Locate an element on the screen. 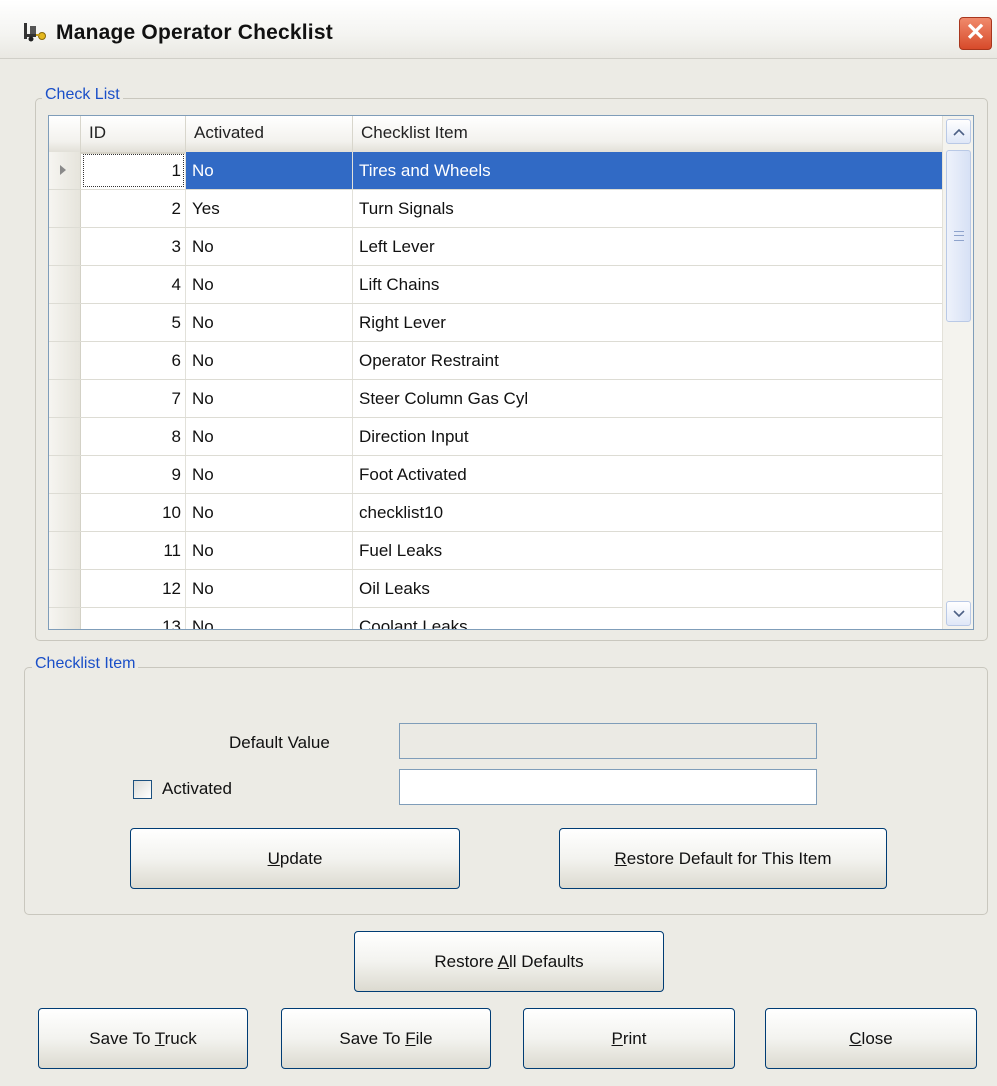 The height and width of the screenshot is (1086, 997). table-row: 3 No Left Lever is located at coordinates (495, 247).